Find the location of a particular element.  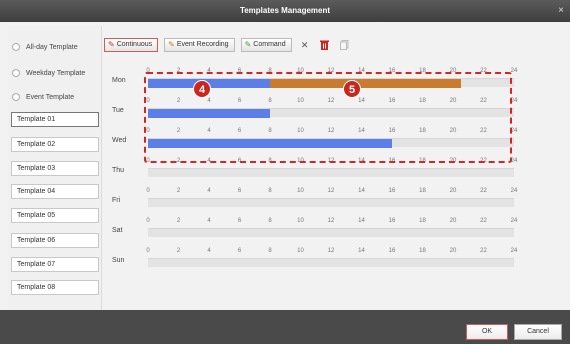

cancel-button: Cancel is located at coordinates (538, 332).